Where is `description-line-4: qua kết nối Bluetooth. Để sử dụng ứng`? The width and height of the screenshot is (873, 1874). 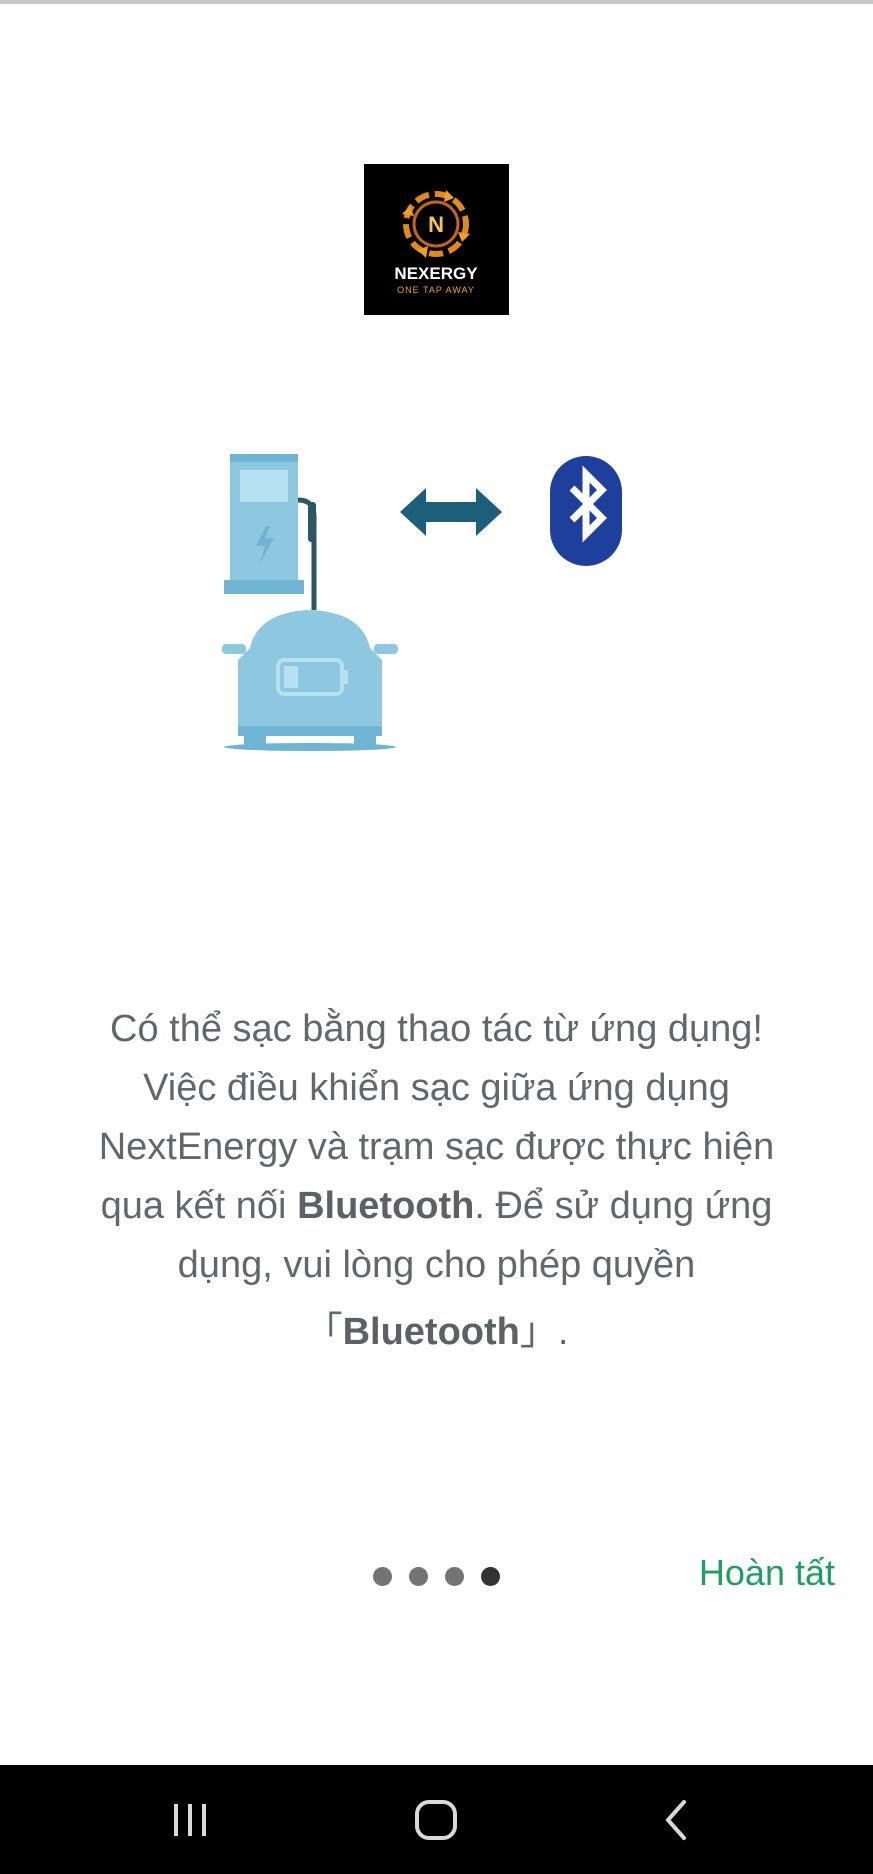 description-line-4: qua kết nối Bluetooth. Để sử dụng ứng is located at coordinates (436, 1206).